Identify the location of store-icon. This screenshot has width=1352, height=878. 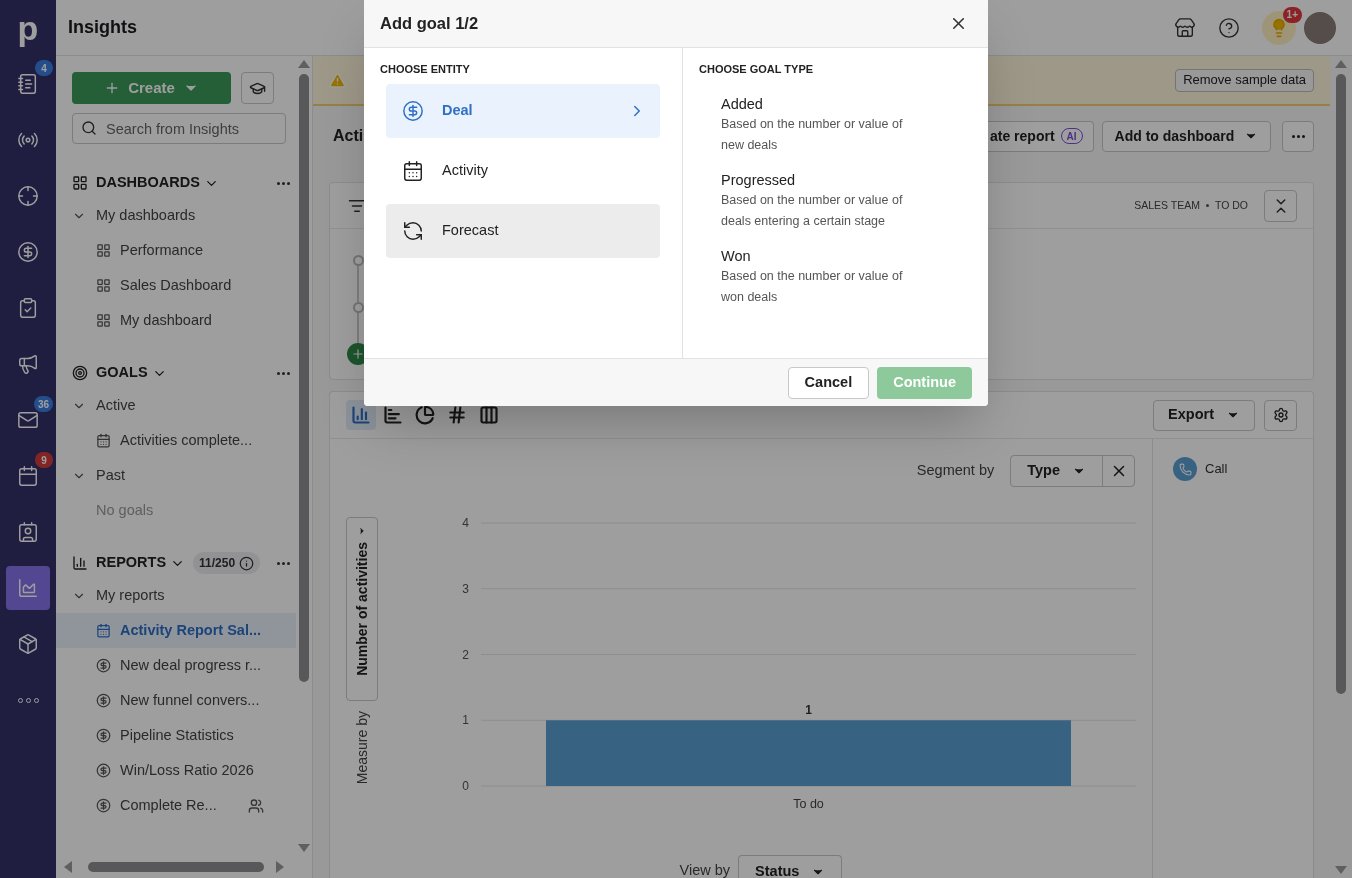
(1185, 27).